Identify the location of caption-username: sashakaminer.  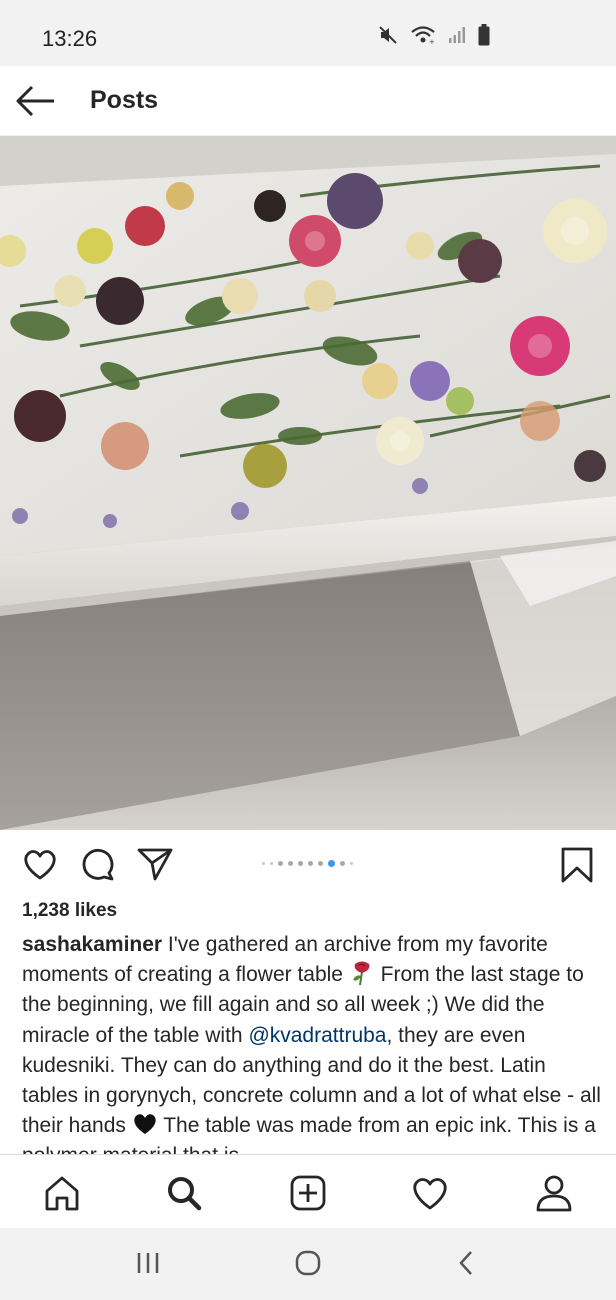
(92, 944).